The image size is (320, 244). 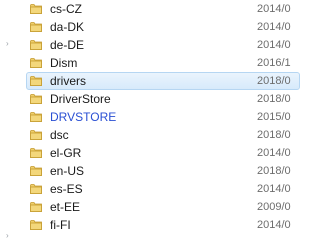 What do you see at coordinates (10, 122) in the screenshot?
I see `navigation-pane-edge: › ›` at bounding box center [10, 122].